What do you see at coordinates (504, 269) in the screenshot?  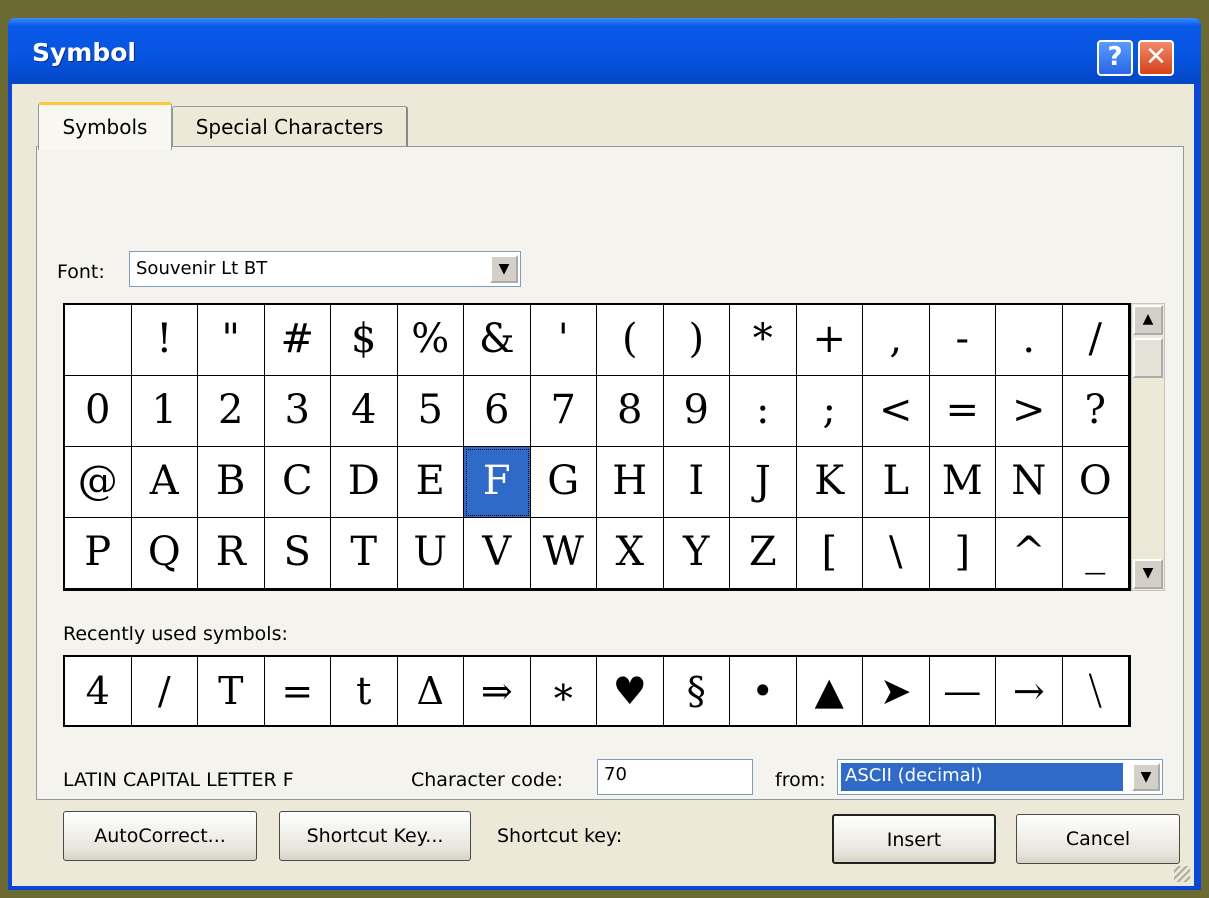 I see `font-dropdown-button: ▼` at bounding box center [504, 269].